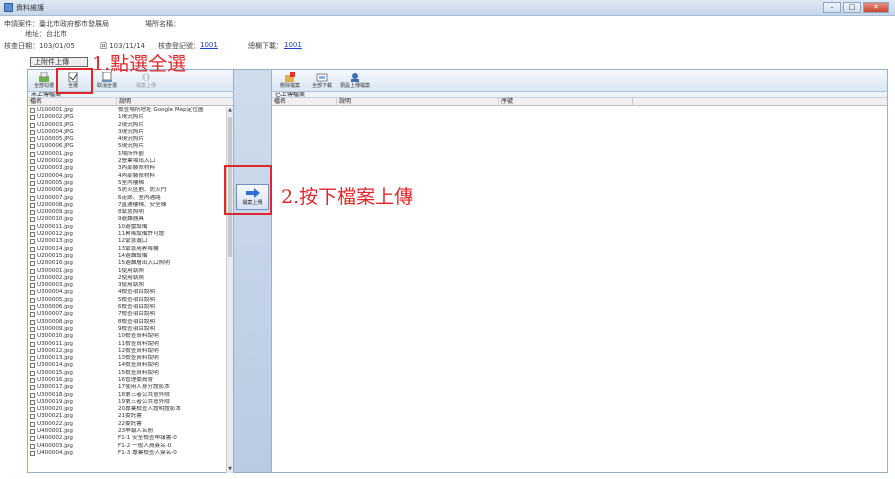 This screenshot has width=895, height=479. I want to click on list-item: U200011.jpg 10避雷設備, so click(127, 227).